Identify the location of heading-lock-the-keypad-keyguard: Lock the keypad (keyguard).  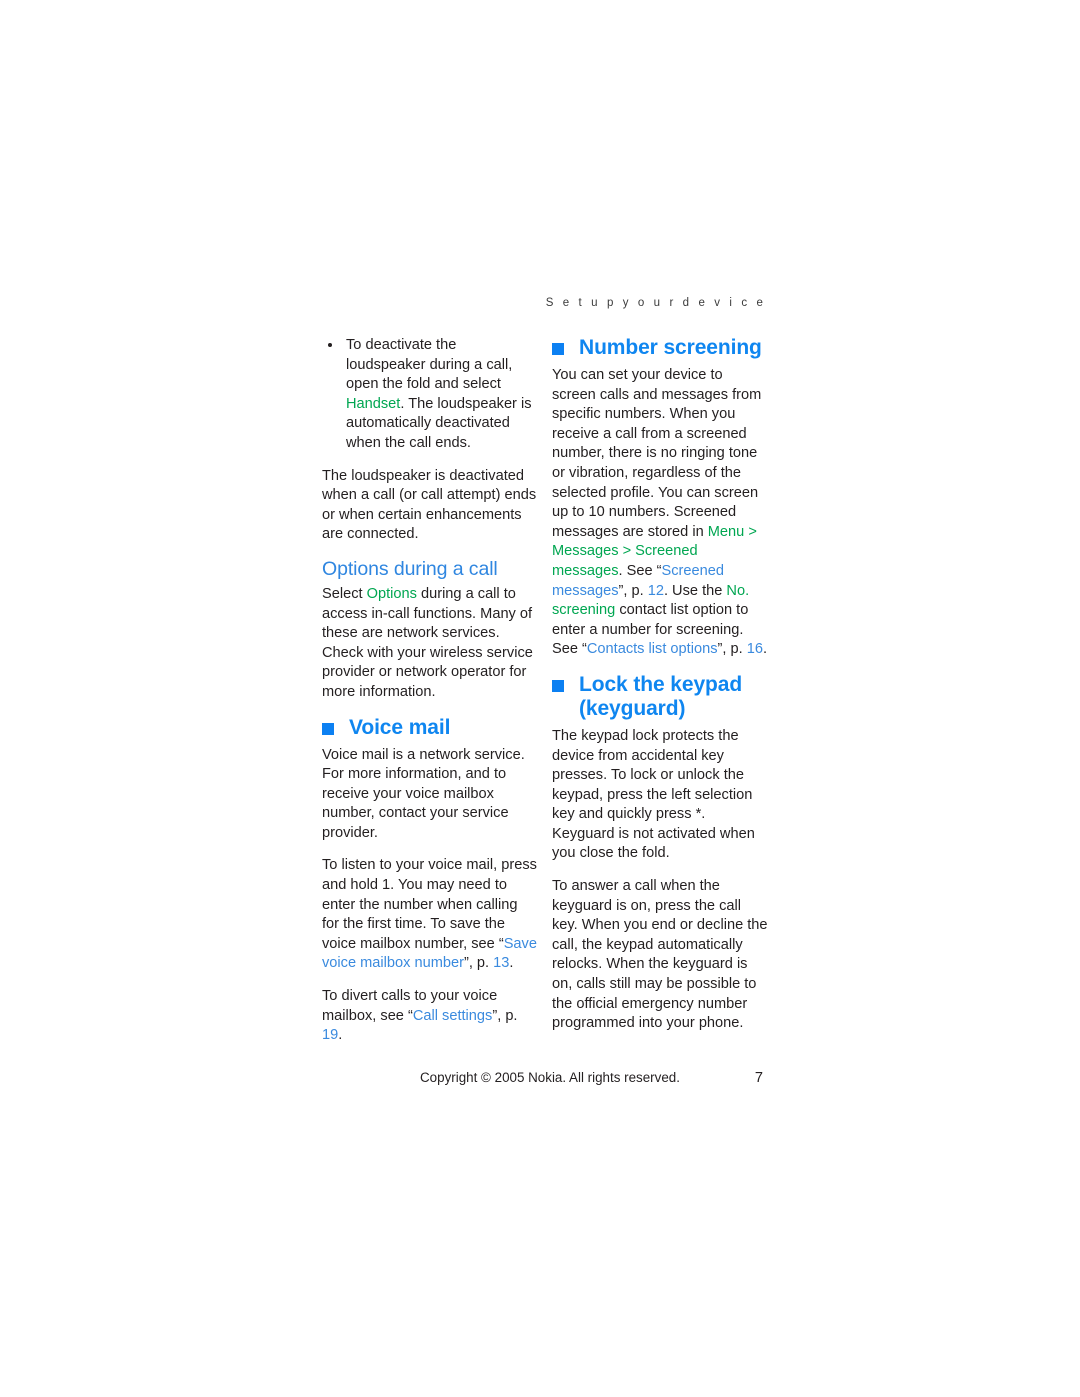
(660, 697).